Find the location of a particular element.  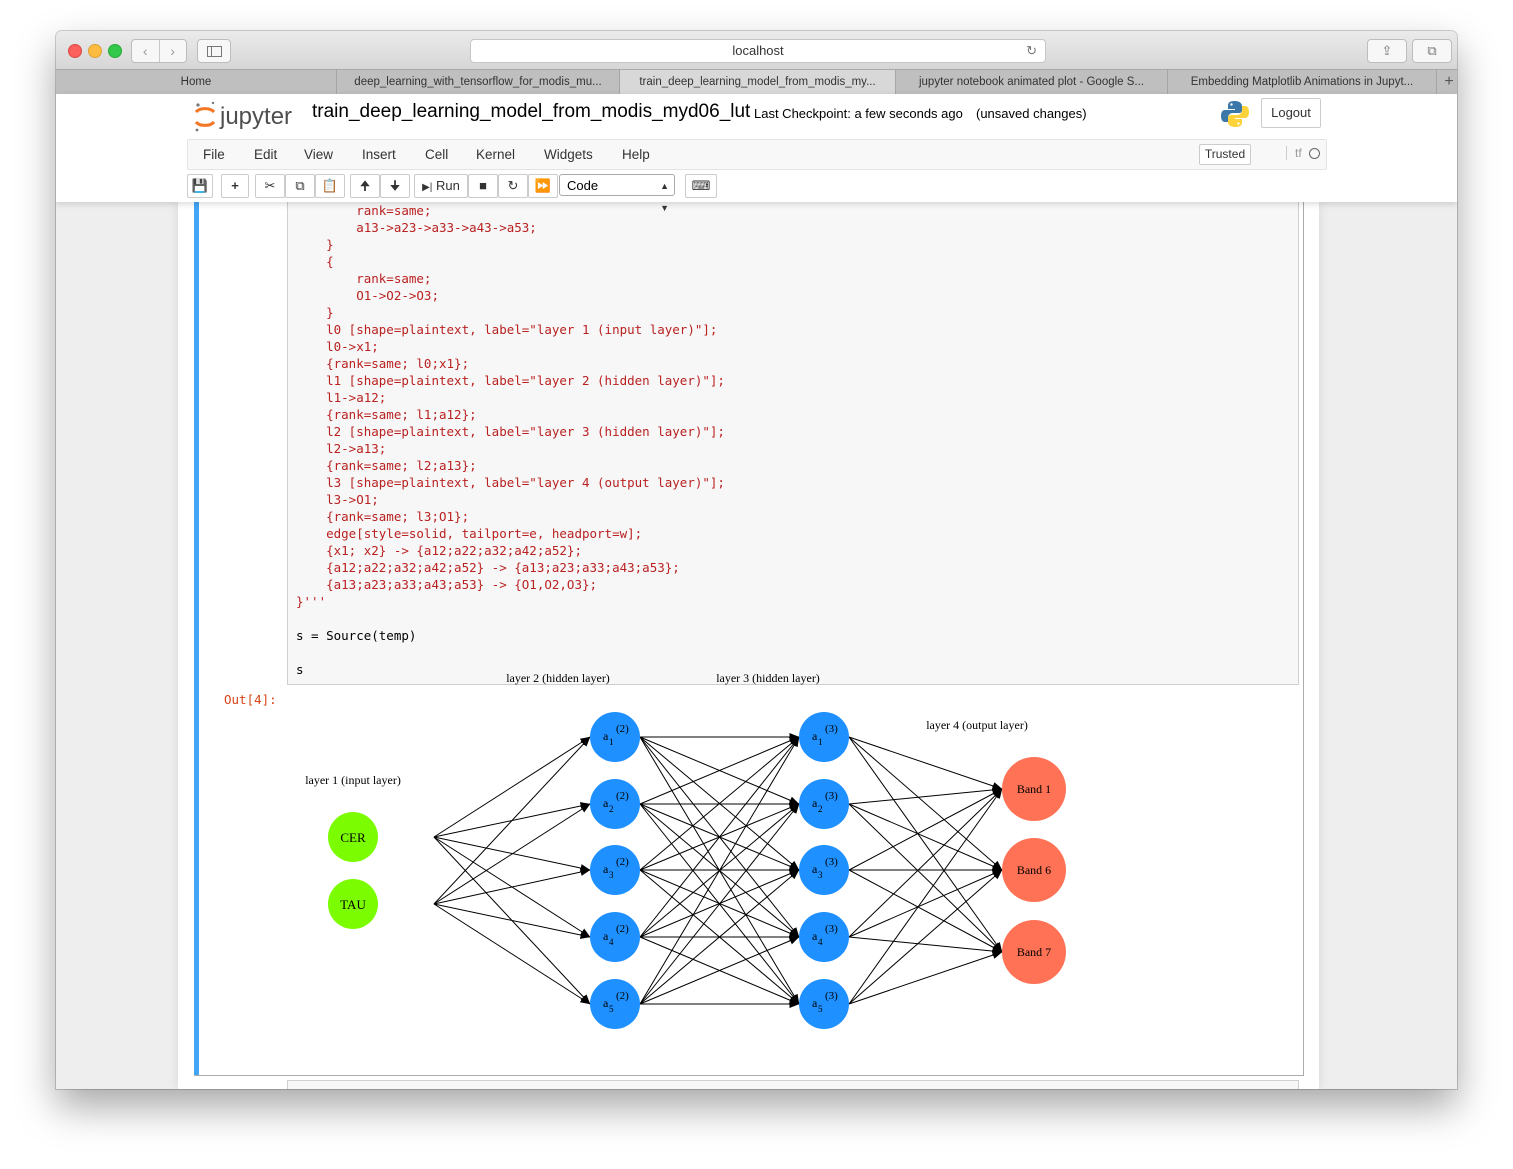

move-up-button: 🠉 is located at coordinates (365, 186).